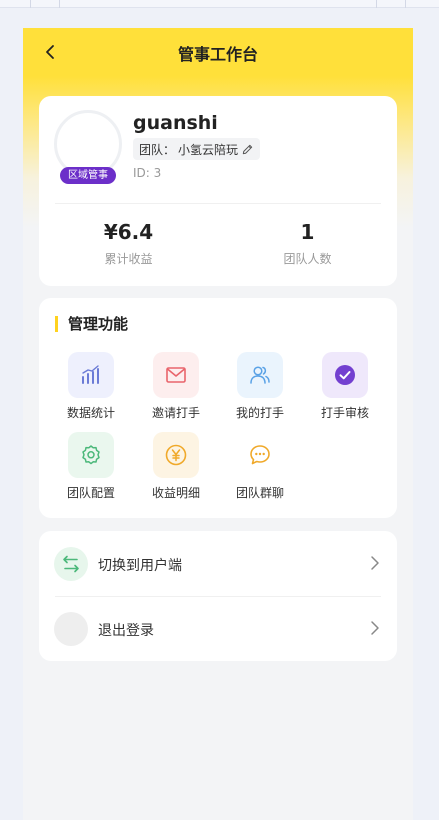  Describe the element at coordinates (157, 149) in the screenshot. I see `team-label: 团队：` at that location.